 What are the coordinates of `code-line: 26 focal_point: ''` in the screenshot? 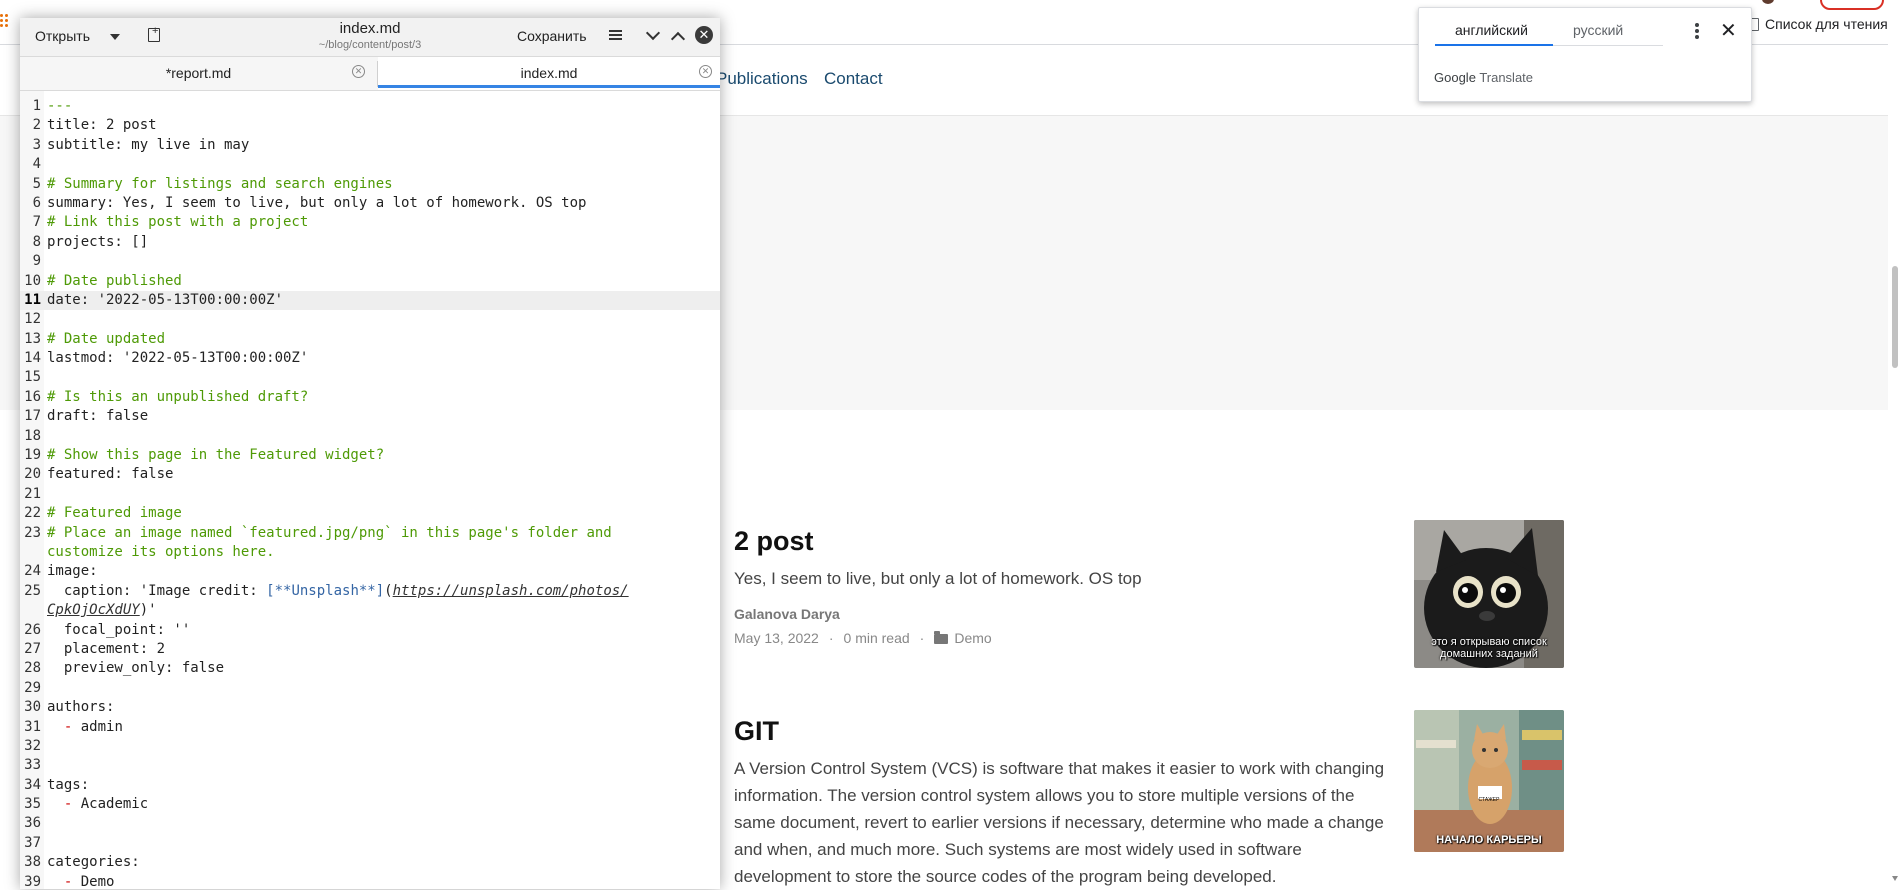 It's located at (370, 630).